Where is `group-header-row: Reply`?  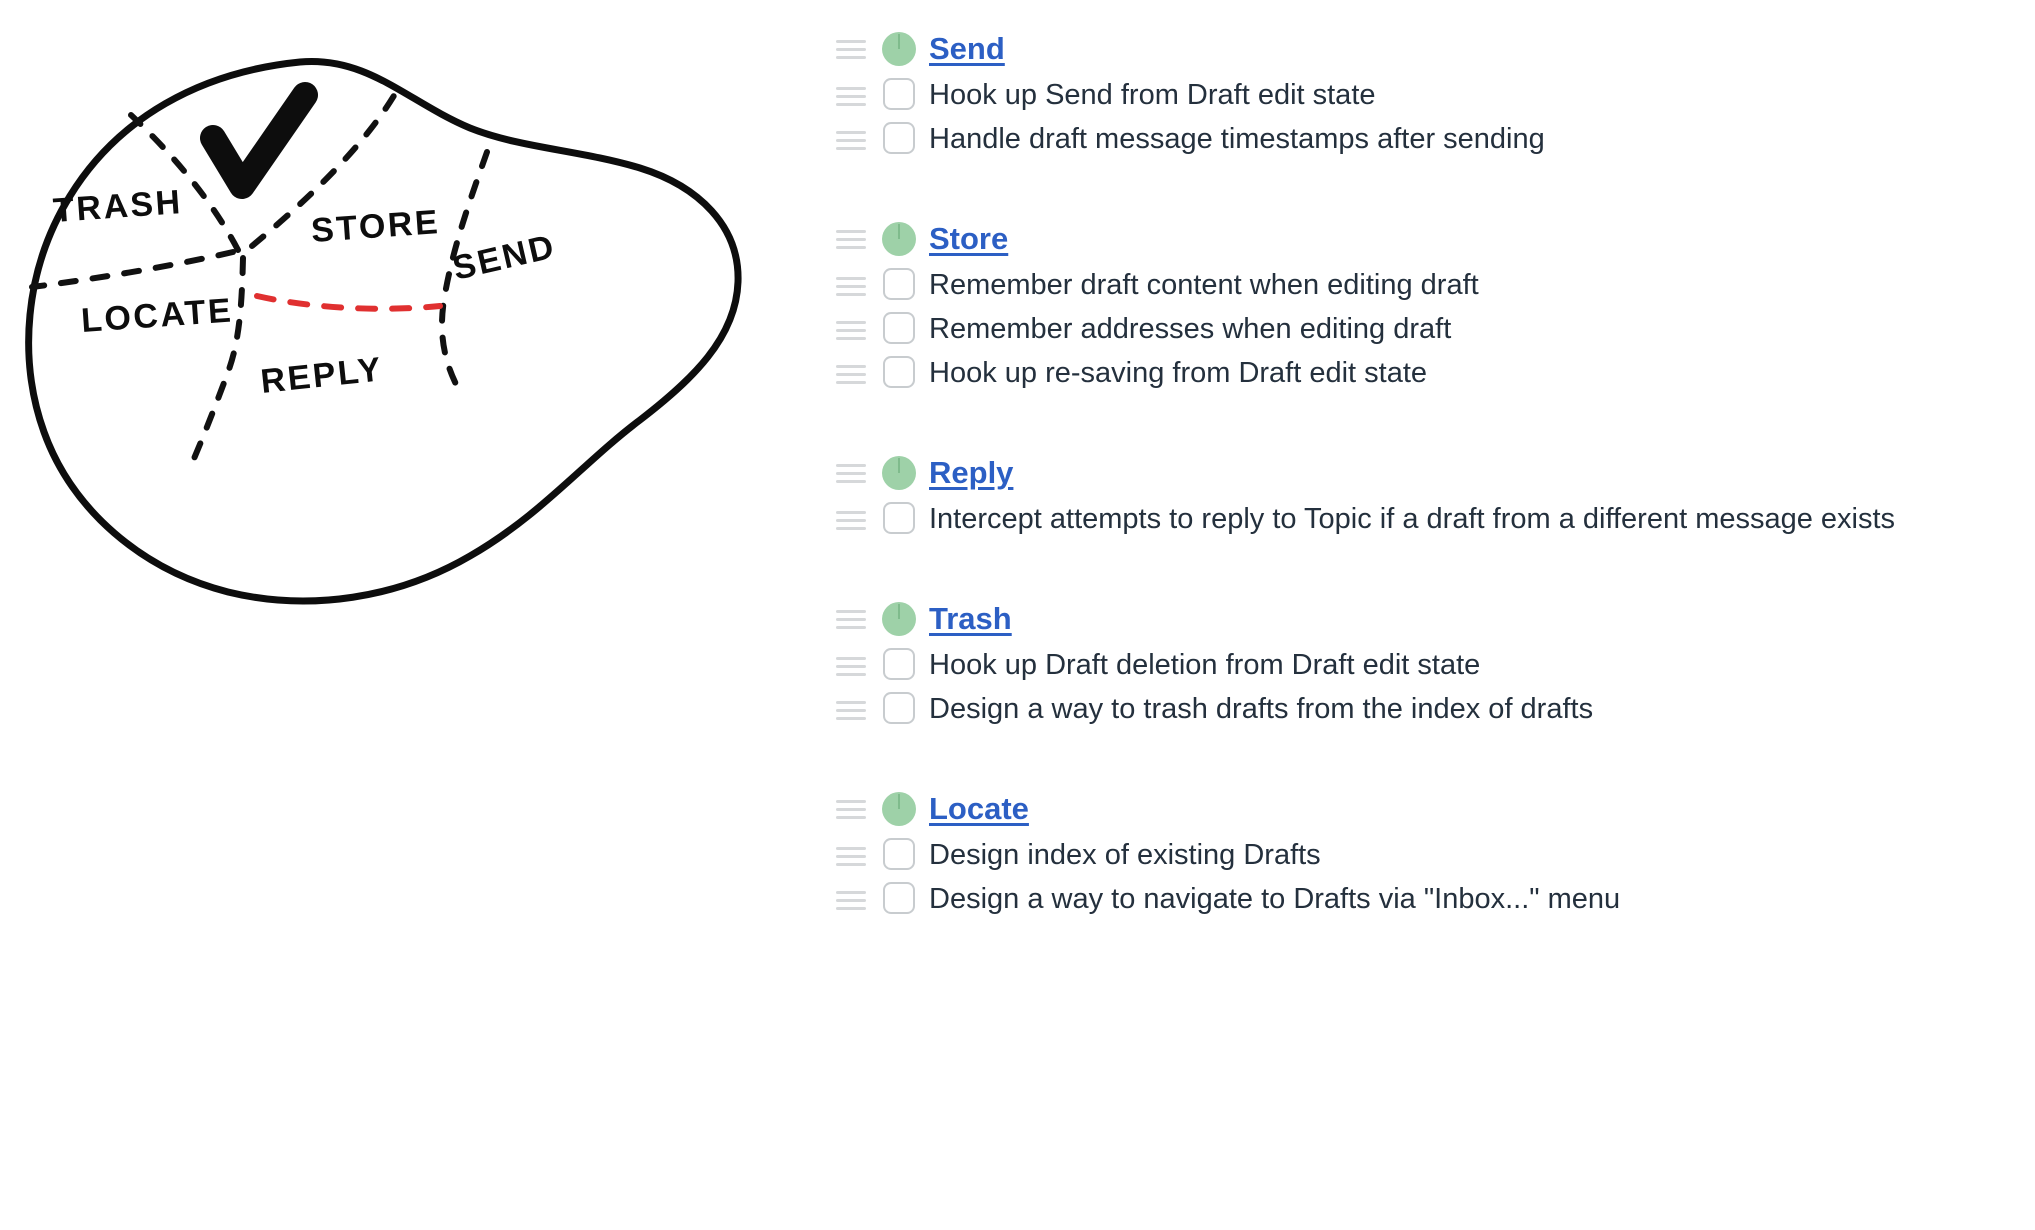 group-header-row: Reply is located at coordinates (1411, 473).